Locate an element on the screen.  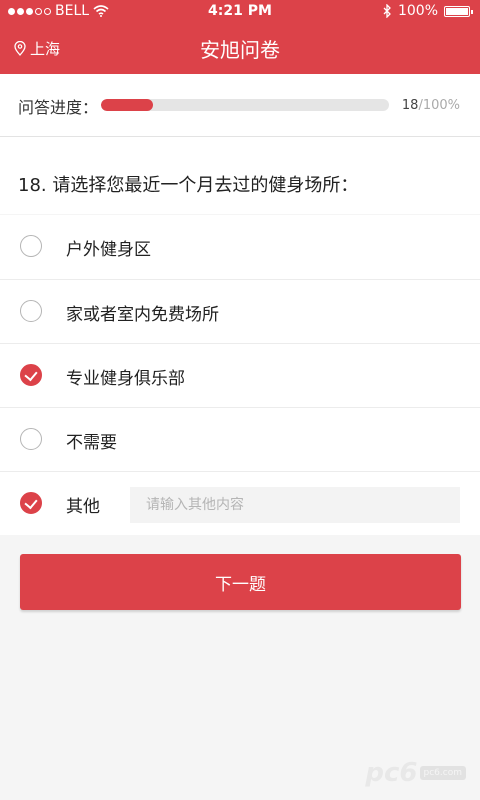
nav-bar: 上海 安旭问卷 is located at coordinates (240, 48).